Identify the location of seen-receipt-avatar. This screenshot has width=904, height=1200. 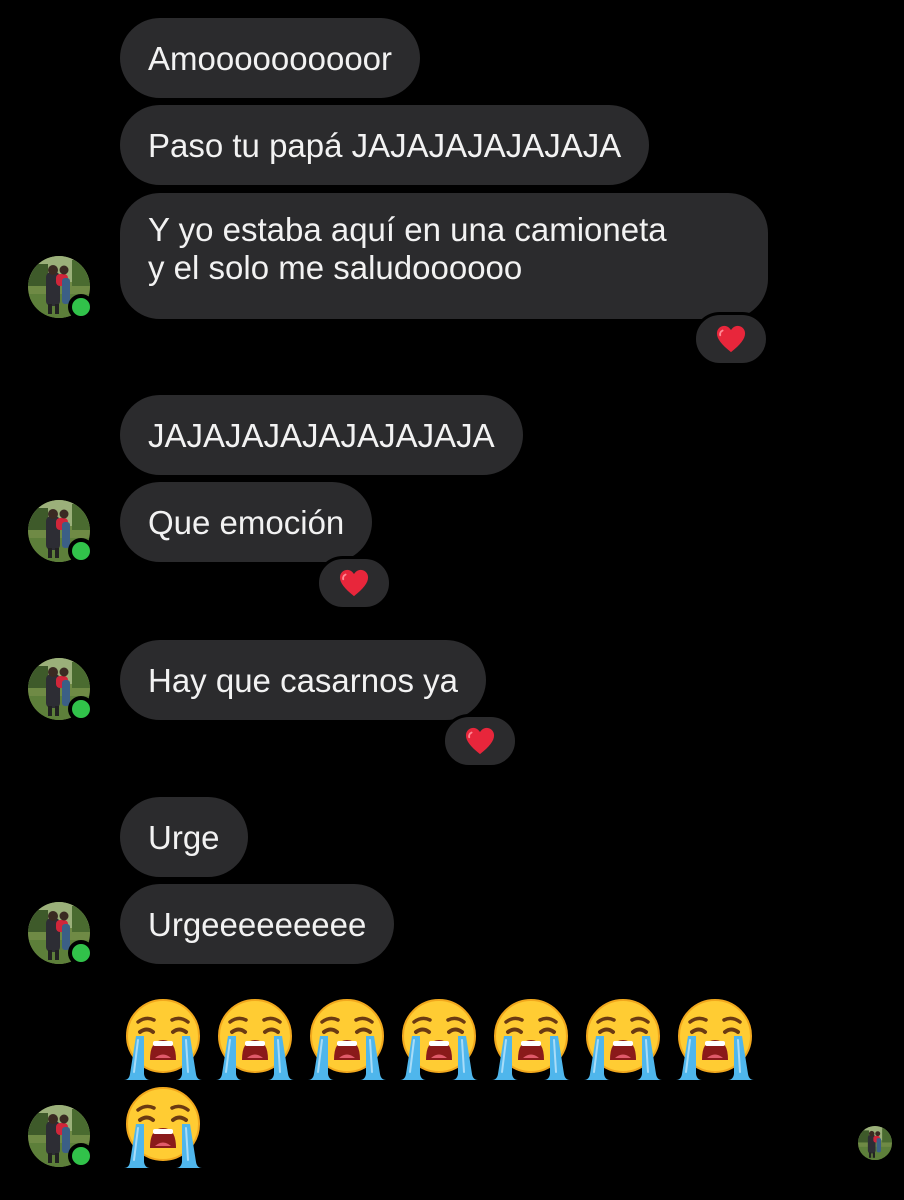
(875, 1143).